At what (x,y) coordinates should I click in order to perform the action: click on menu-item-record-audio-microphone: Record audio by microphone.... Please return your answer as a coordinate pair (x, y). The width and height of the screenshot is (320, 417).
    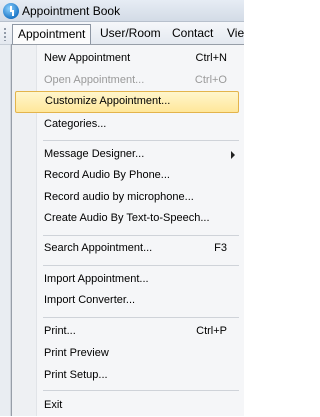
    Looking at the image, I should click on (128, 198).